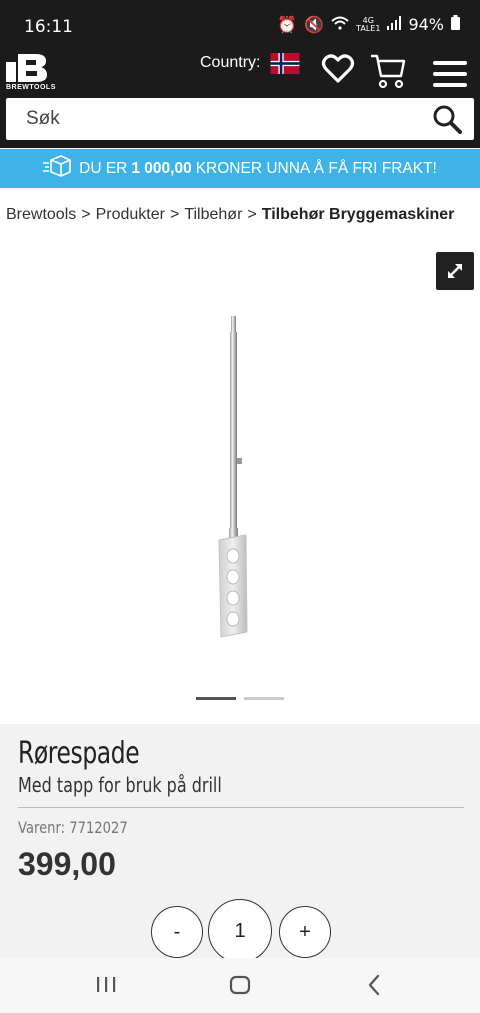  Describe the element at coordinates (161, 168) in the screenshot. I see `promo-amount: 1 000,00` at that location.